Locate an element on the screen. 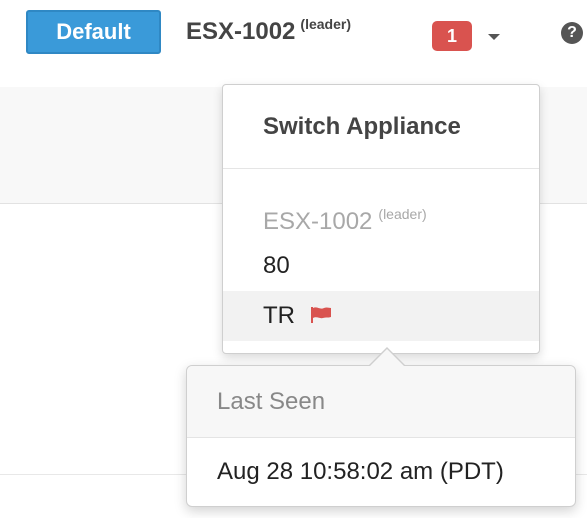 The height and width of the screenshot is (518, 587). alert-count-badge: 1 is located at coordinates (452, 36).